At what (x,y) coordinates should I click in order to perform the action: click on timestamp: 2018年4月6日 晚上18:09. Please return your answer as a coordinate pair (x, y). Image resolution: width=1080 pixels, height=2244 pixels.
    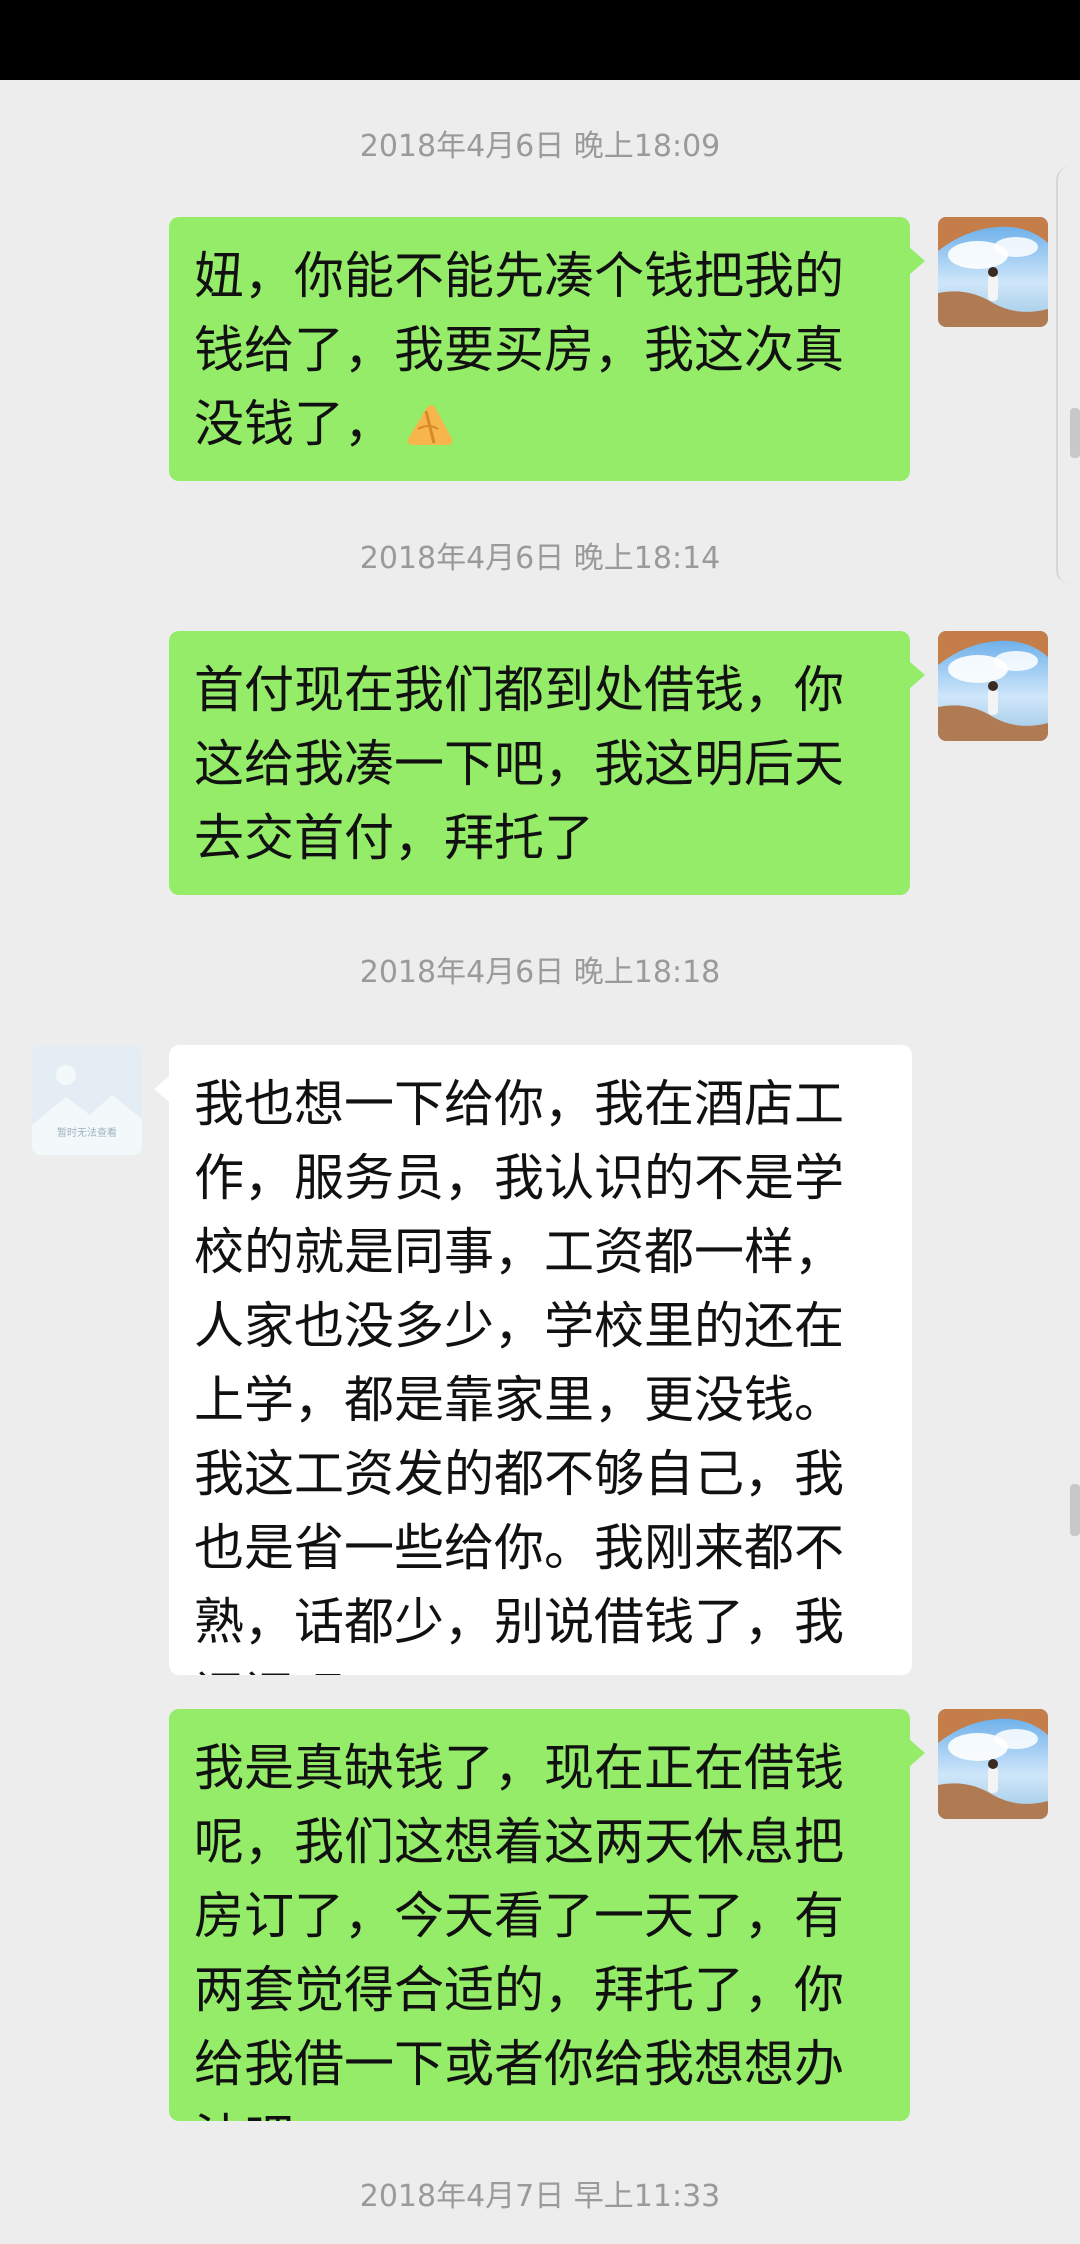
    Looking at the image, I should click on (540, 146).